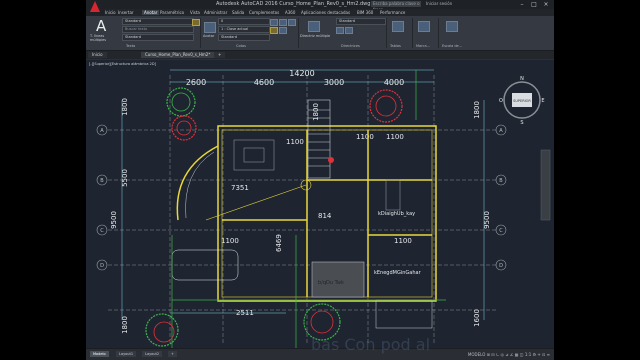  I want to click on selected-line, so click(256, 202).